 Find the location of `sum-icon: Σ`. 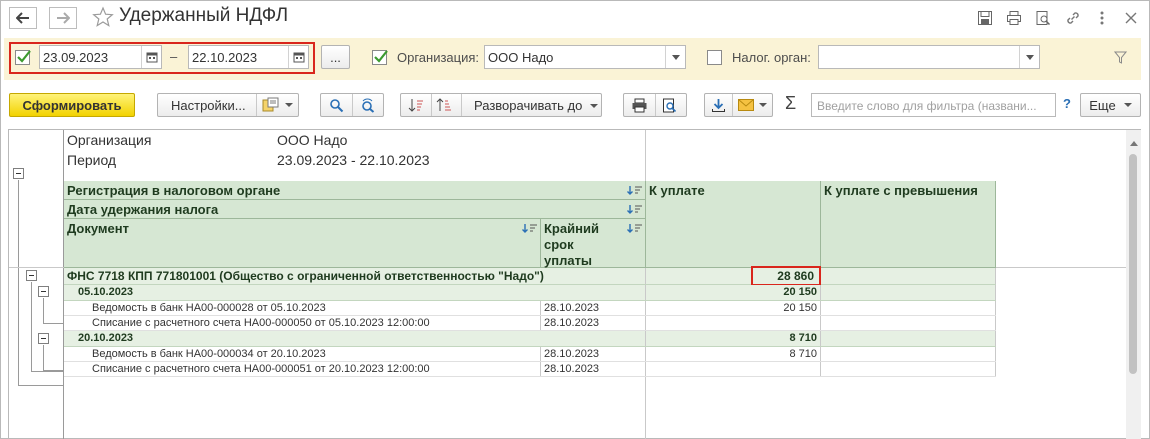

sum-icon: Σ is located at coordinates (790, 103).